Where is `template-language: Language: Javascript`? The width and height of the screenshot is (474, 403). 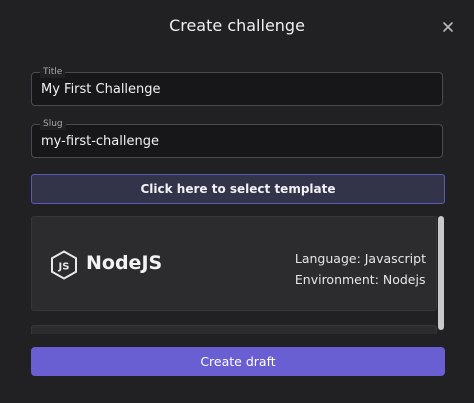
template-language: Language: Javascript is located at coordinates (360, 258).